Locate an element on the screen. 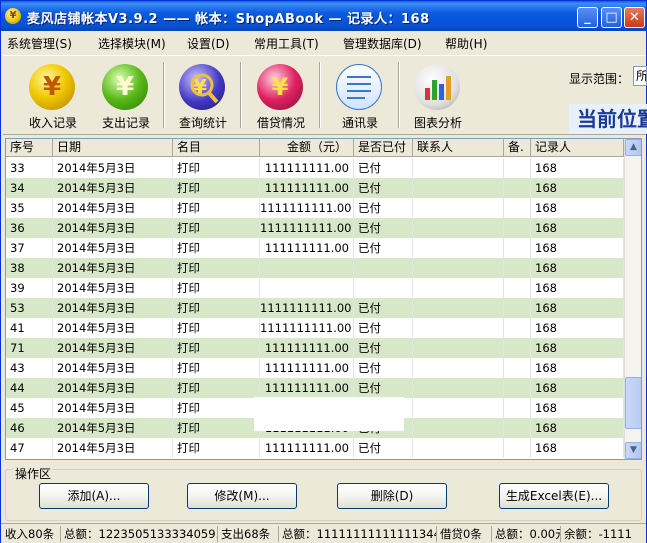  scroll-down-icon: ▼ is located at coordinates (633, 450).